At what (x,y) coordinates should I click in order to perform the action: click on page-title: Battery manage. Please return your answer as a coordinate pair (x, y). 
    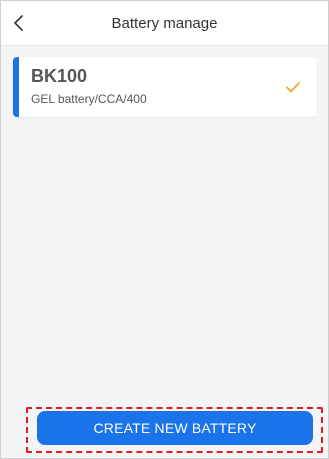
    Looking at the image, I should click on (164, 23).